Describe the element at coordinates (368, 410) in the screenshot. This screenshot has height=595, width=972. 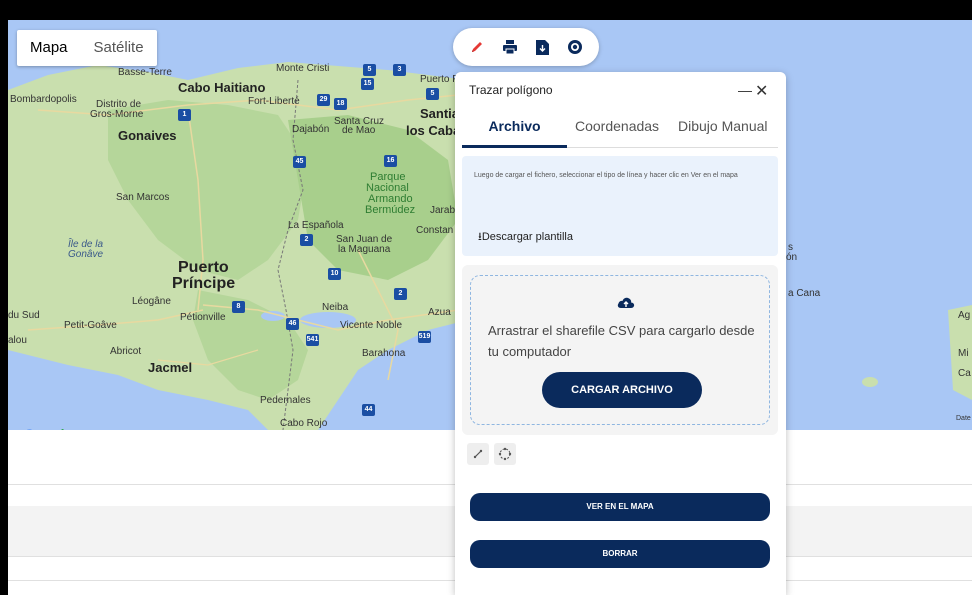
I see `road-shield: 44` at that location.